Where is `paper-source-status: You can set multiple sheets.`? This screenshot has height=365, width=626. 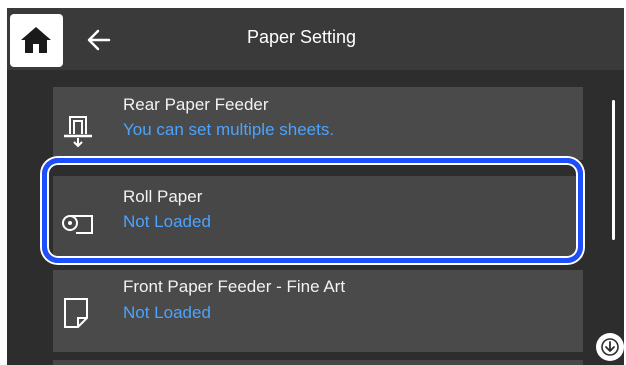
paper-source-status: You can set multiple sheets. is located at coordinates (229, 129).